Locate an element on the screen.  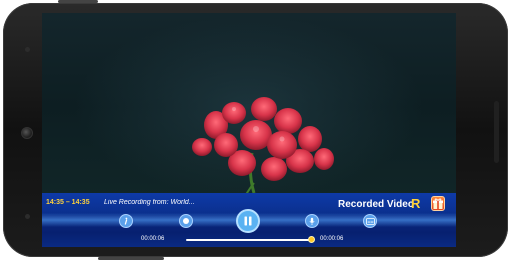
record-dot-icon is located at coordinates (186, 221).